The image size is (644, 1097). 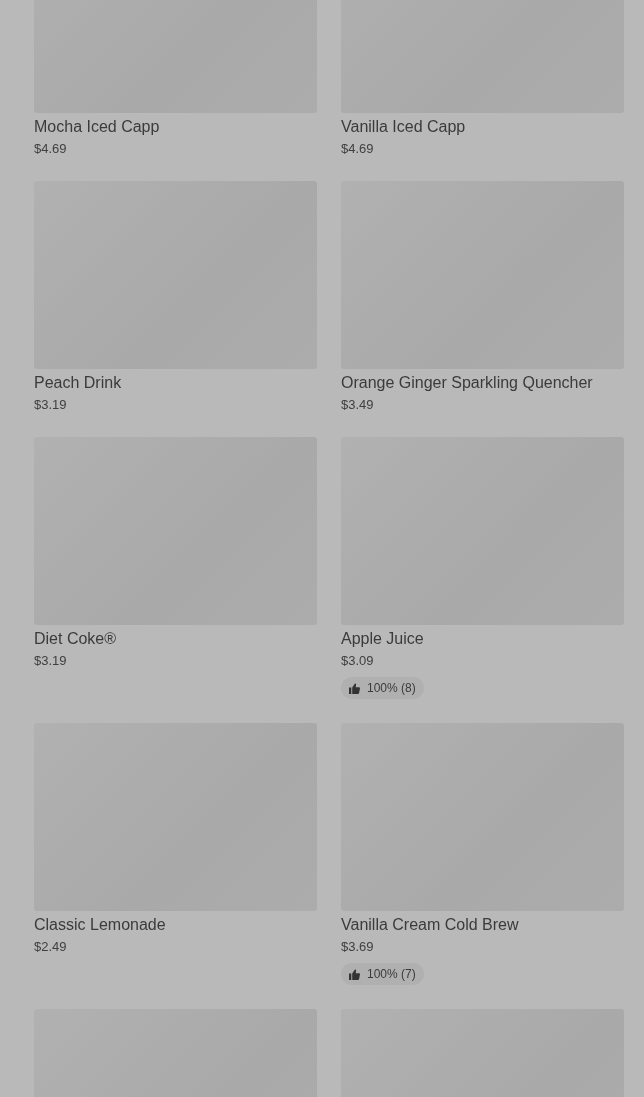 I want to click on product-name: Diet Coke®, so click(x=75, y=639).